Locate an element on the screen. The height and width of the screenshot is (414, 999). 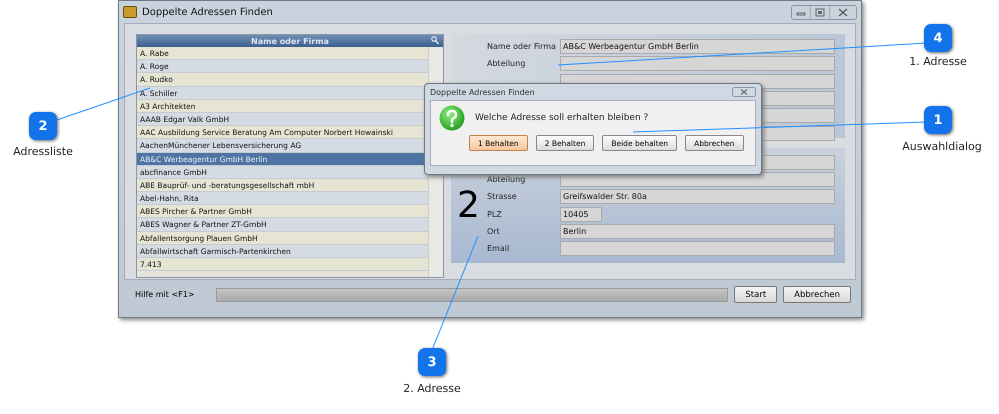
callout-number: 4 is located at coordinates (938, 38).